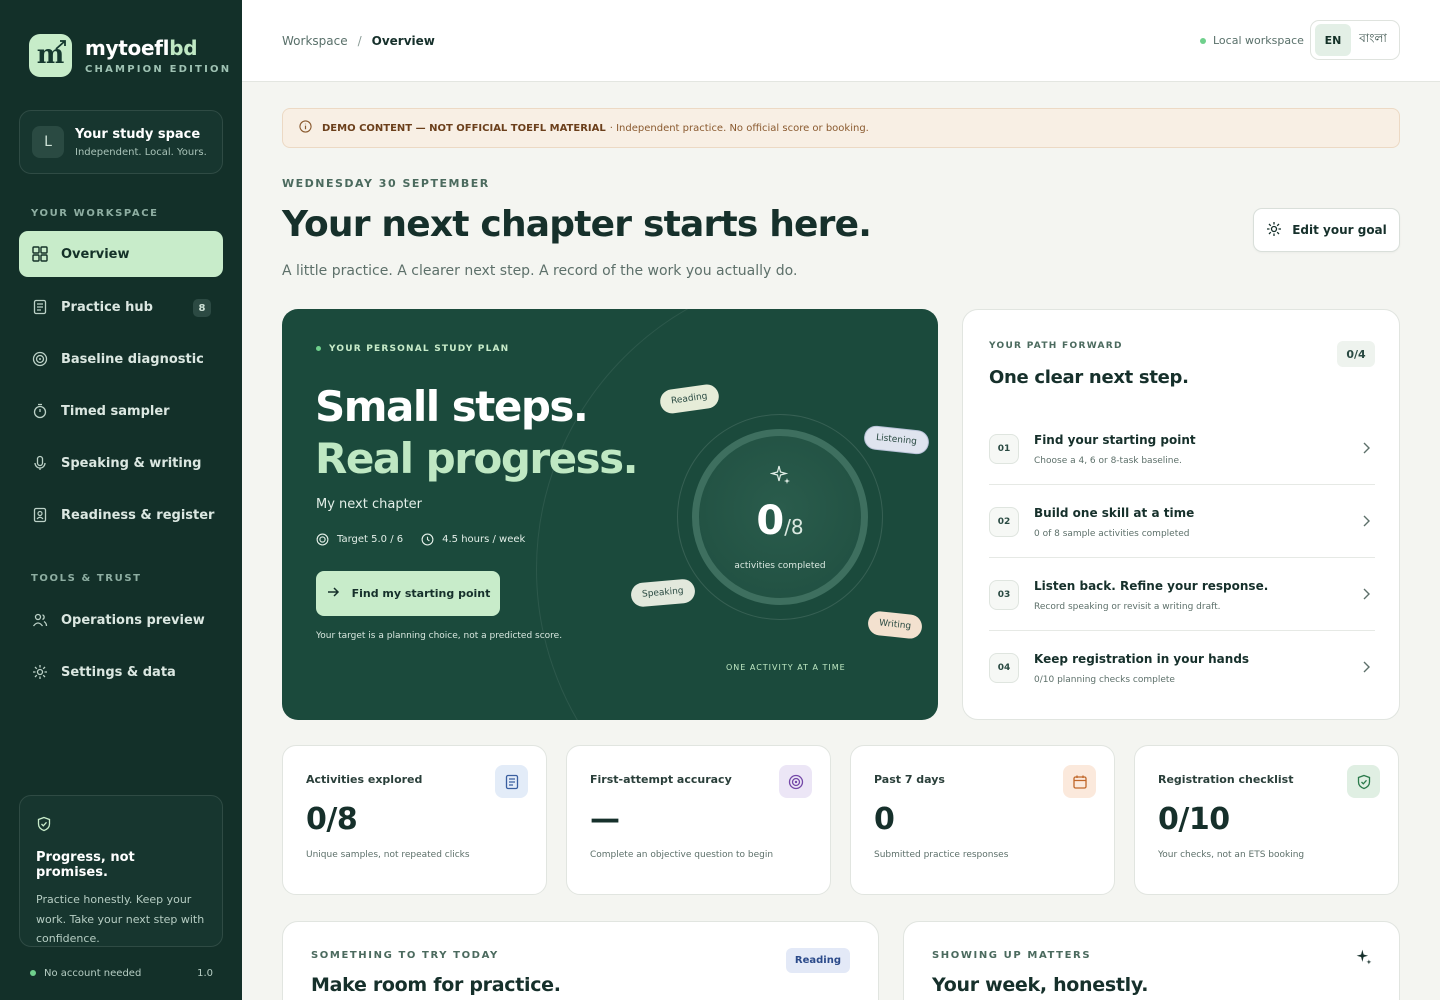 This screenshot has width=1440, height=1000. What do you see at coordinates (1040, 985) in the screenshot?
I see `week-title: Your week, honestly.` at bounding box center [1040, 985].